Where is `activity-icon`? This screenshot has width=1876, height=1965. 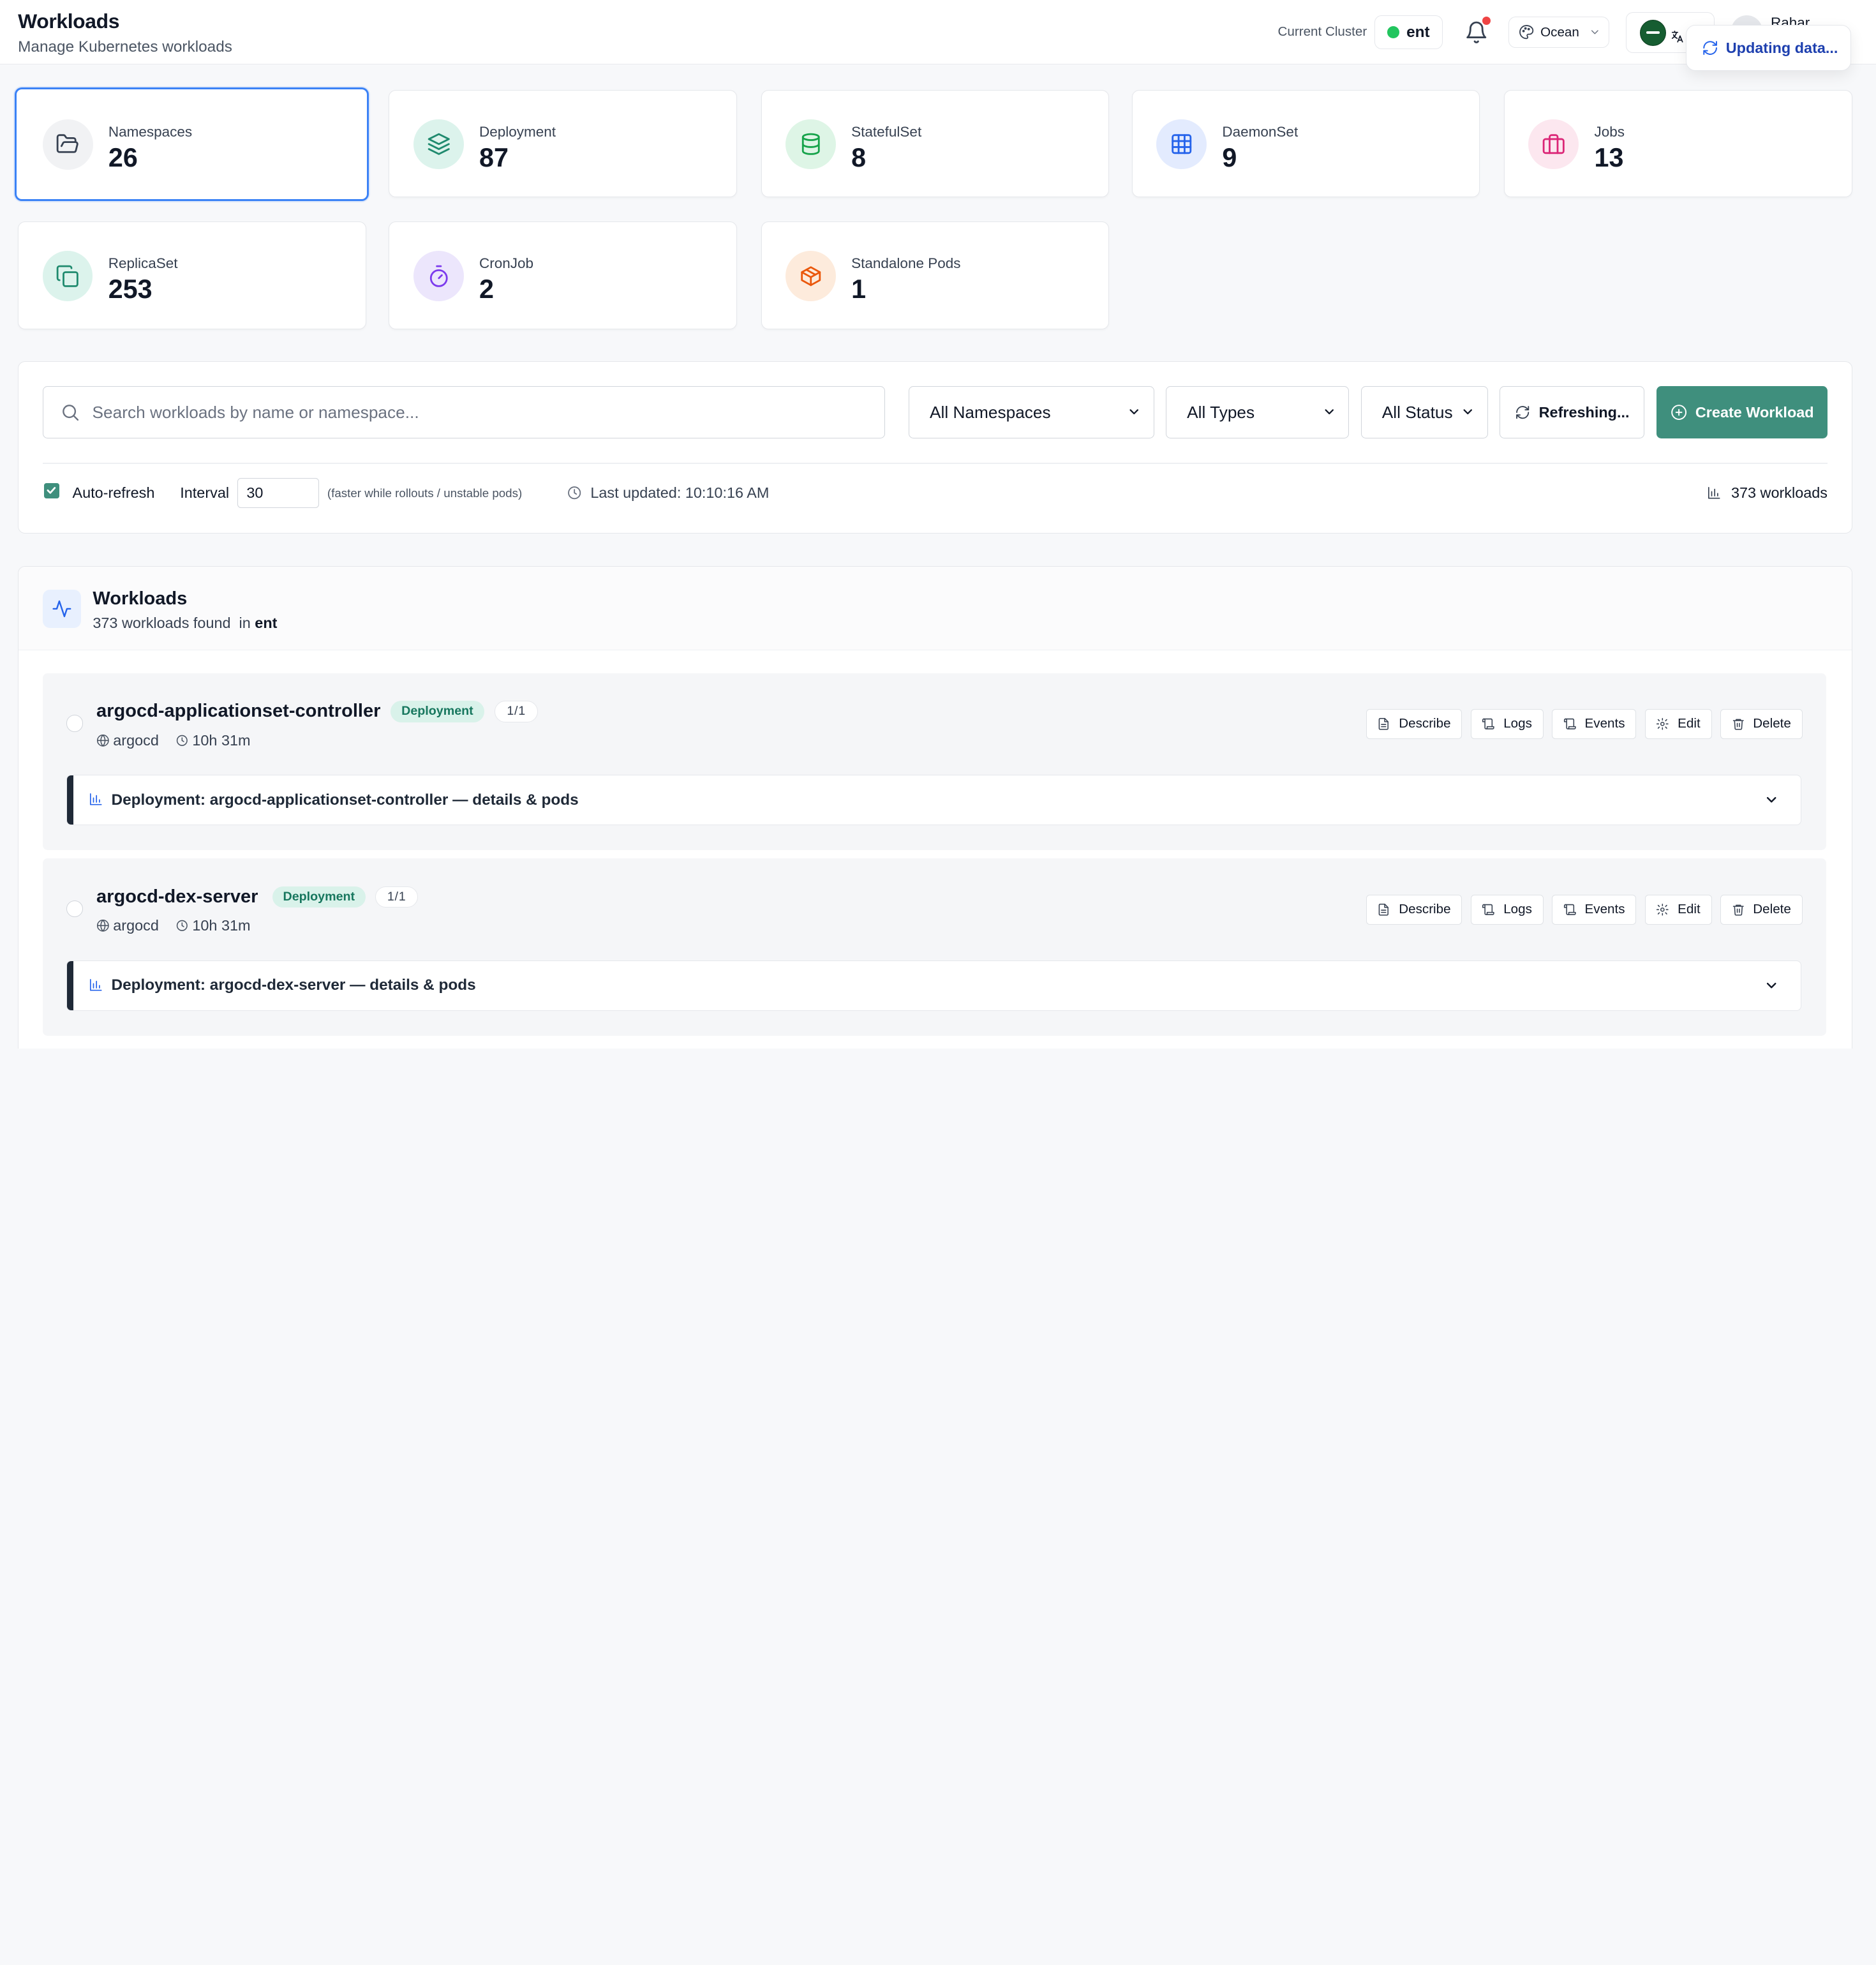
activity-icon is located at coordinates (61, 608).